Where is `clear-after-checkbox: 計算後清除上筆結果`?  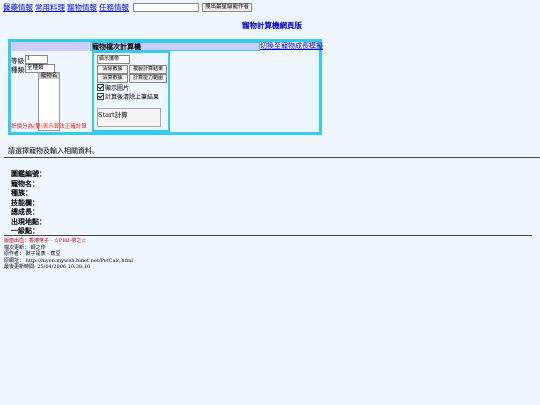
clear-after-checkbox: 計算後清除上筆結果 is located at coordinates (128, 96).